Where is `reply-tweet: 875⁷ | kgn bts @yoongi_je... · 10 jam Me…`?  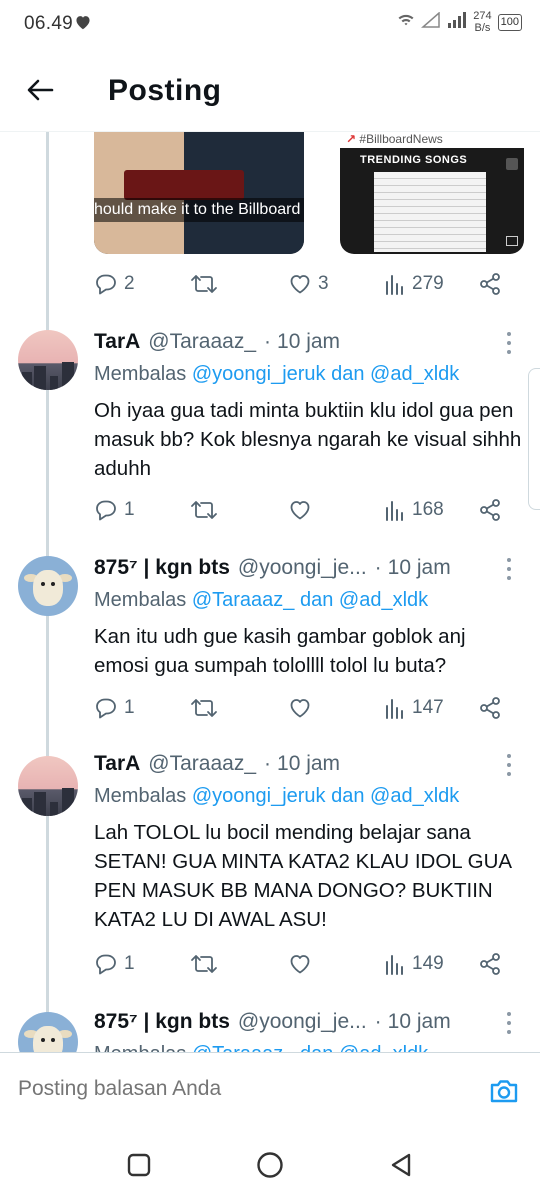
reply-tweet: 875⁷ | kgn bts @yoongi_je... · 10 jam Me… is located at coordinates (270, 1031).